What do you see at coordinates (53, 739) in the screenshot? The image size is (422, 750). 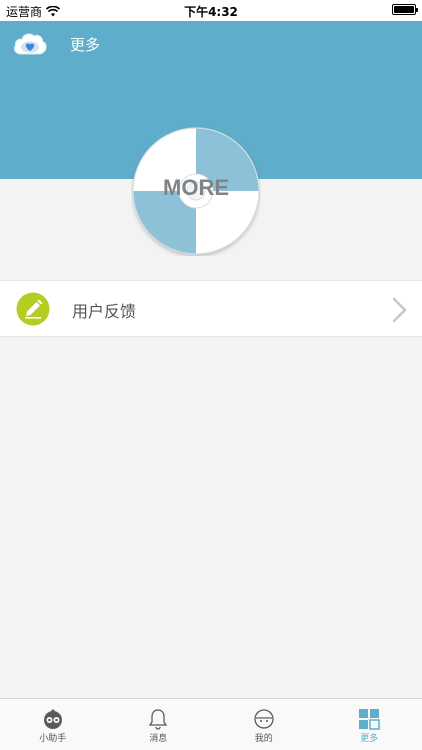 I see `tab-label: 小助手` at bounding box center [53, 739].